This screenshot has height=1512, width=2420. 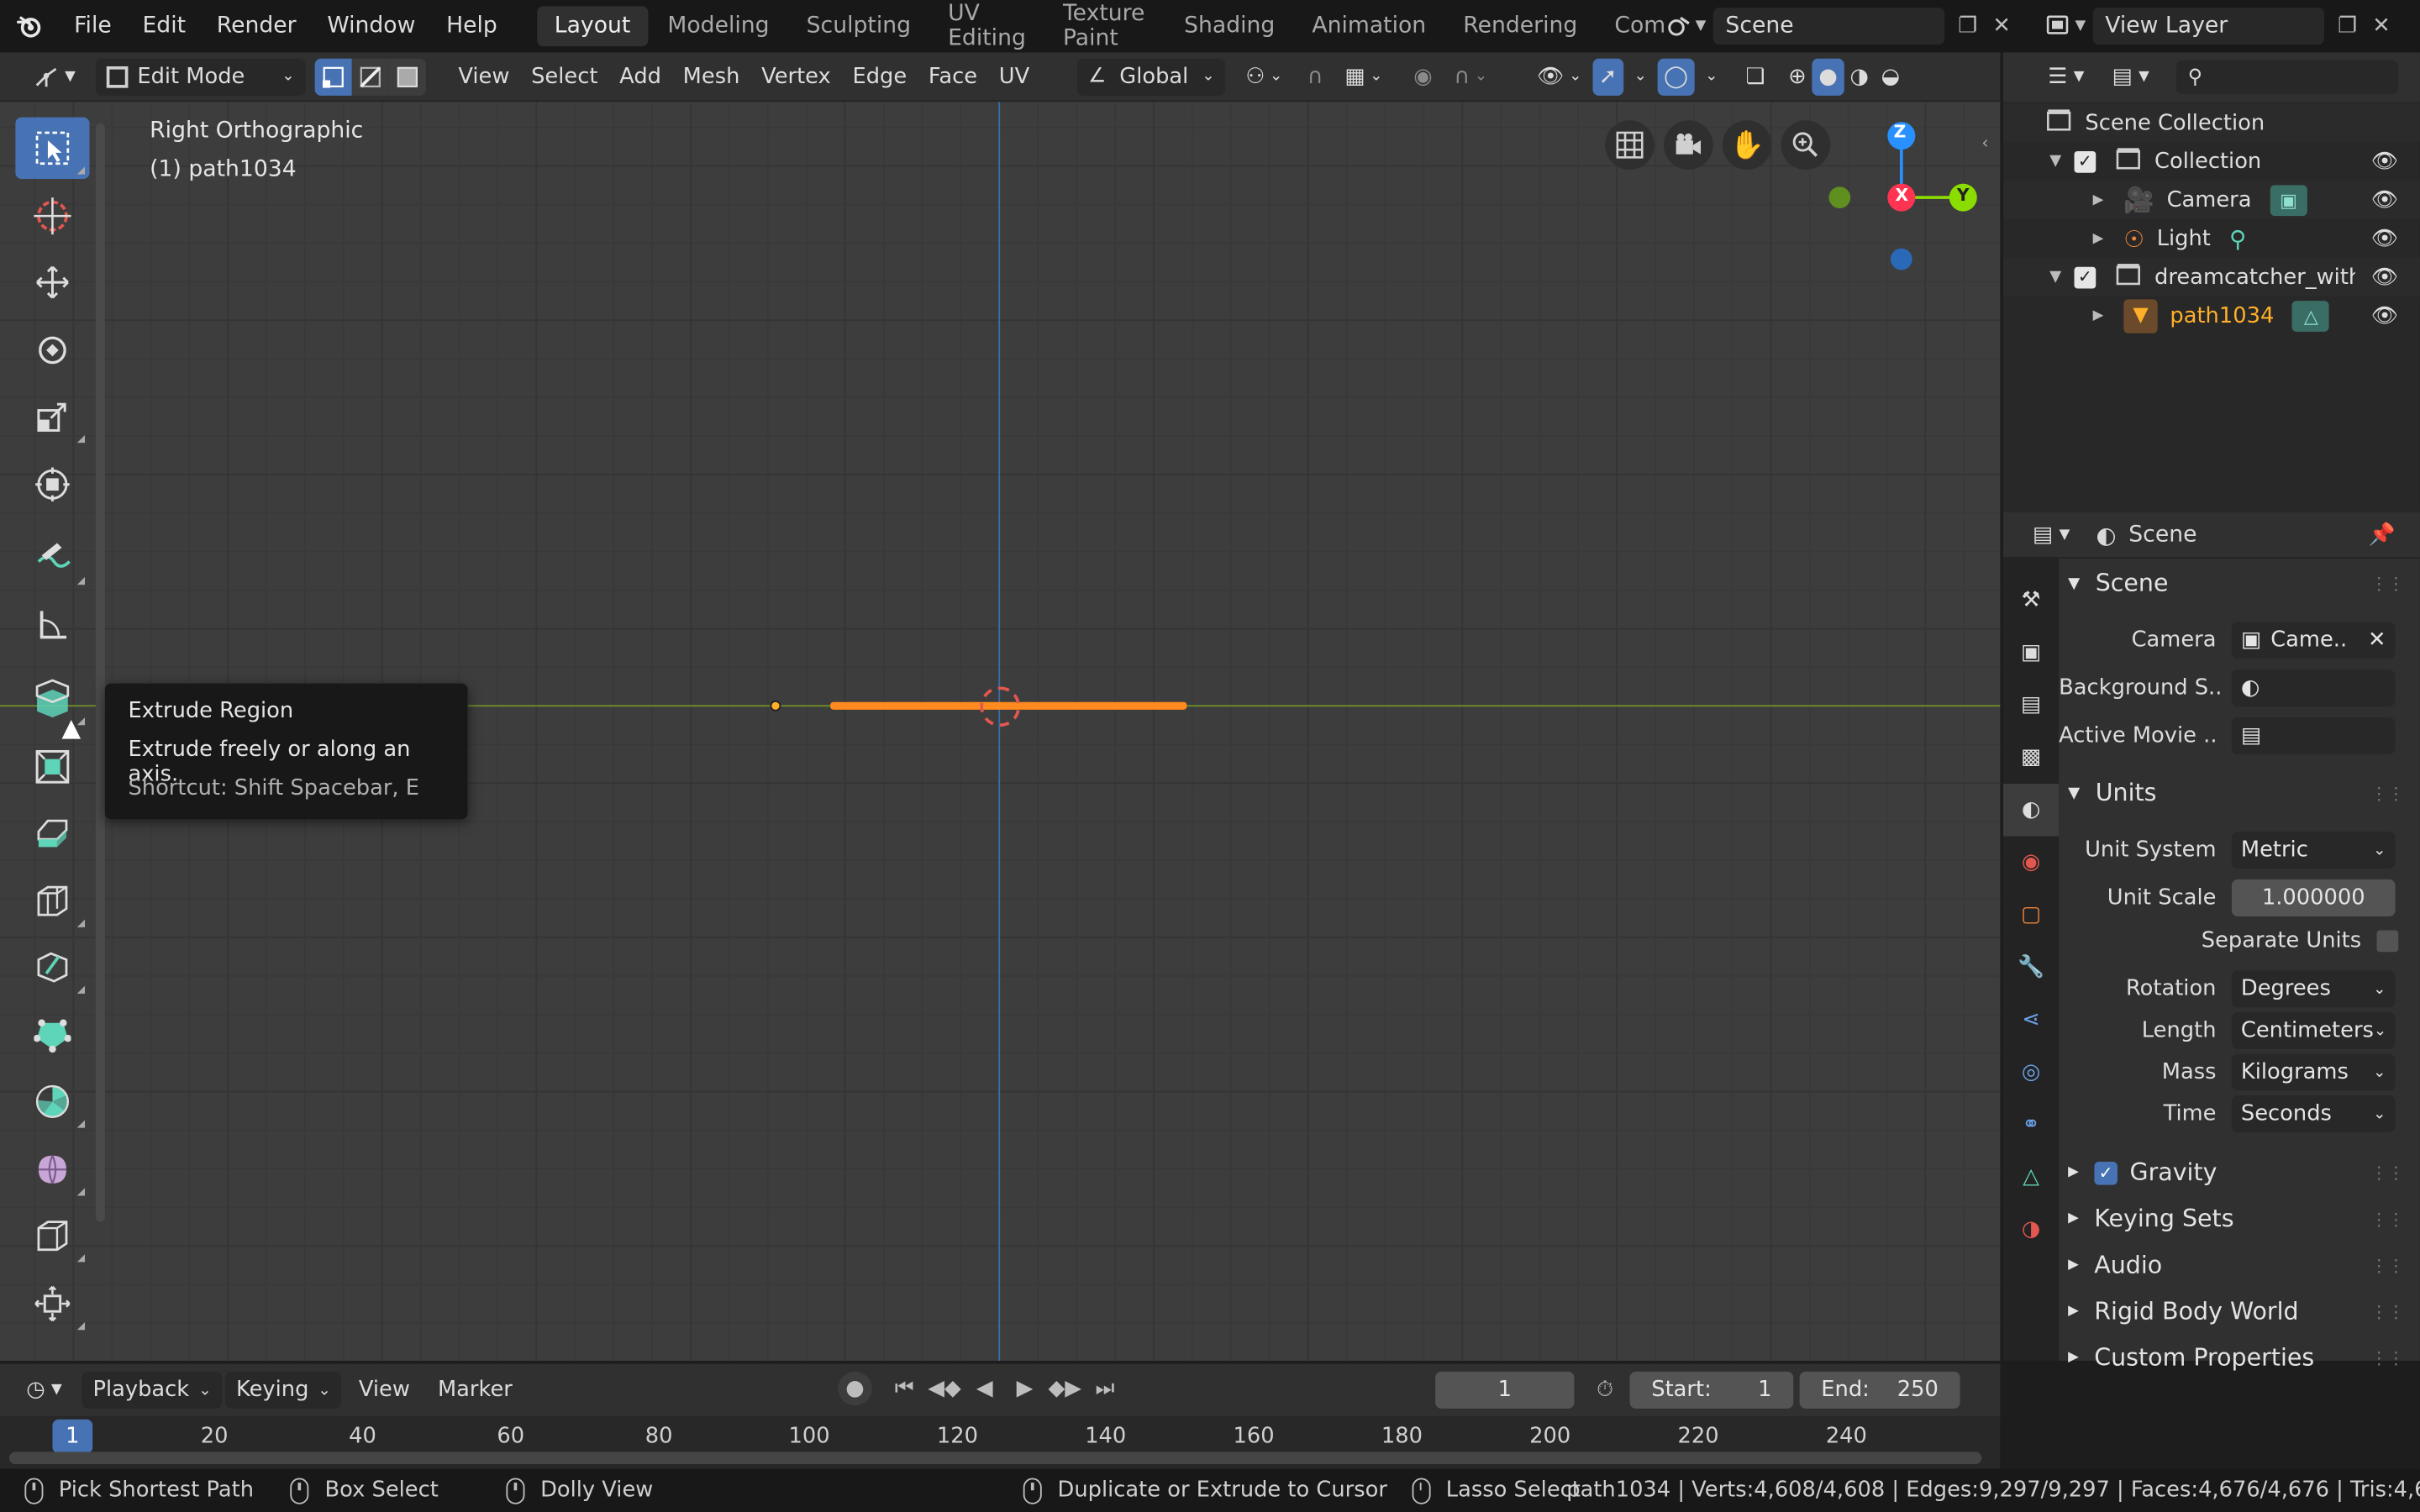 What do you see at coordinates (153, 1390) in the screenshot?
I see `playback-dropdown: Playback ⌄` at bounding box center [153, 1390].